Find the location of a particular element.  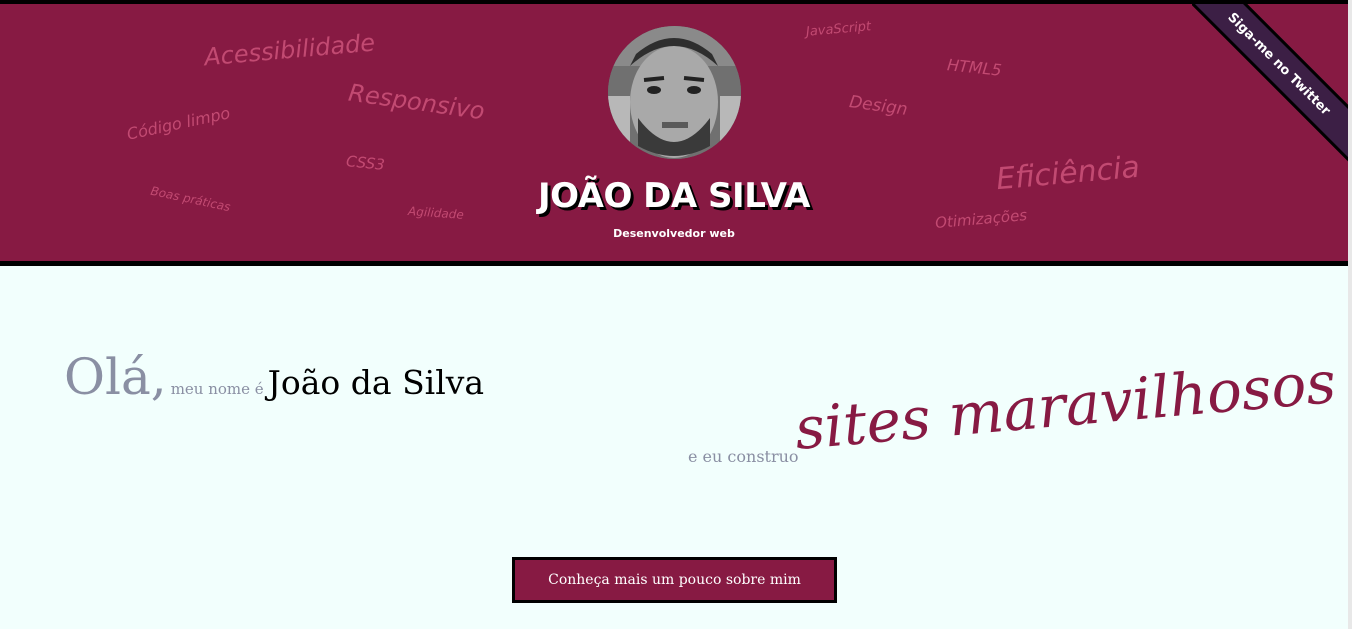

profile-photo is located at coordinates (674, 92).